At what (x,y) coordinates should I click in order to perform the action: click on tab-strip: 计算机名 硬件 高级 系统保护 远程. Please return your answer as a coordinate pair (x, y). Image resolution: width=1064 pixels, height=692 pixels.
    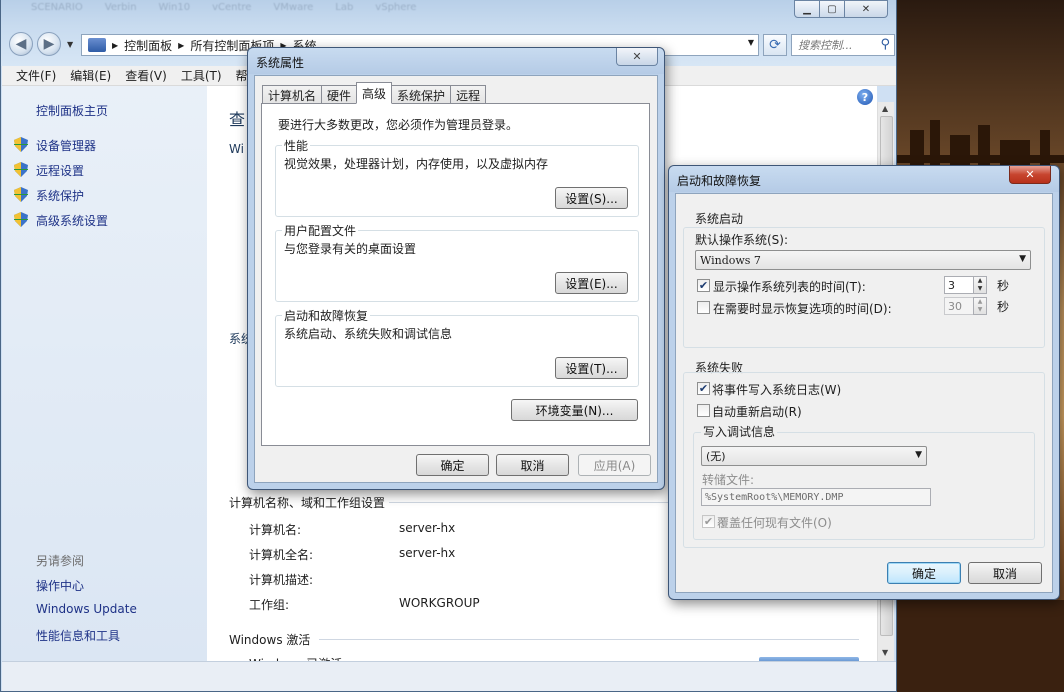
    Looking at the image, I should click on (374, 93).